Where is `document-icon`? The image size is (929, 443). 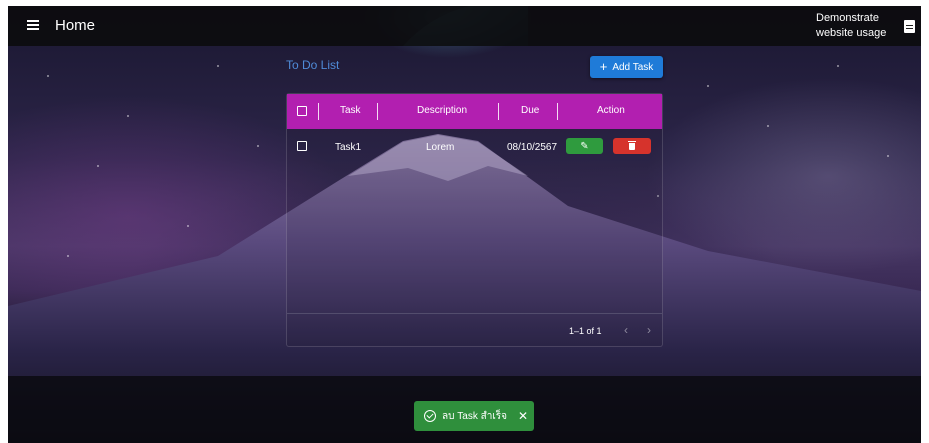 document-icon is located at coordinates (909, 26).